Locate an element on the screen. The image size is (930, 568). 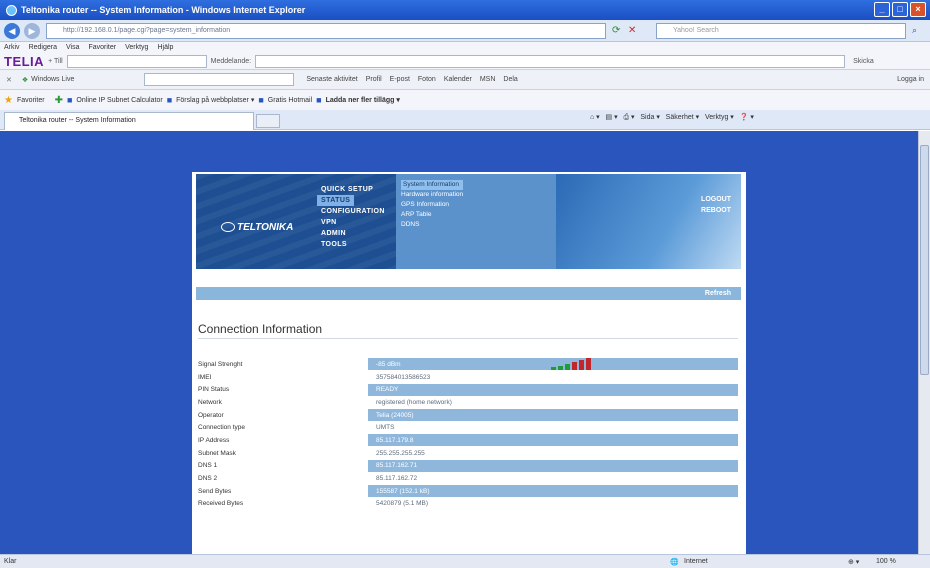
home-icon: ⌂ ▾ is located at coordinates (595, 117).